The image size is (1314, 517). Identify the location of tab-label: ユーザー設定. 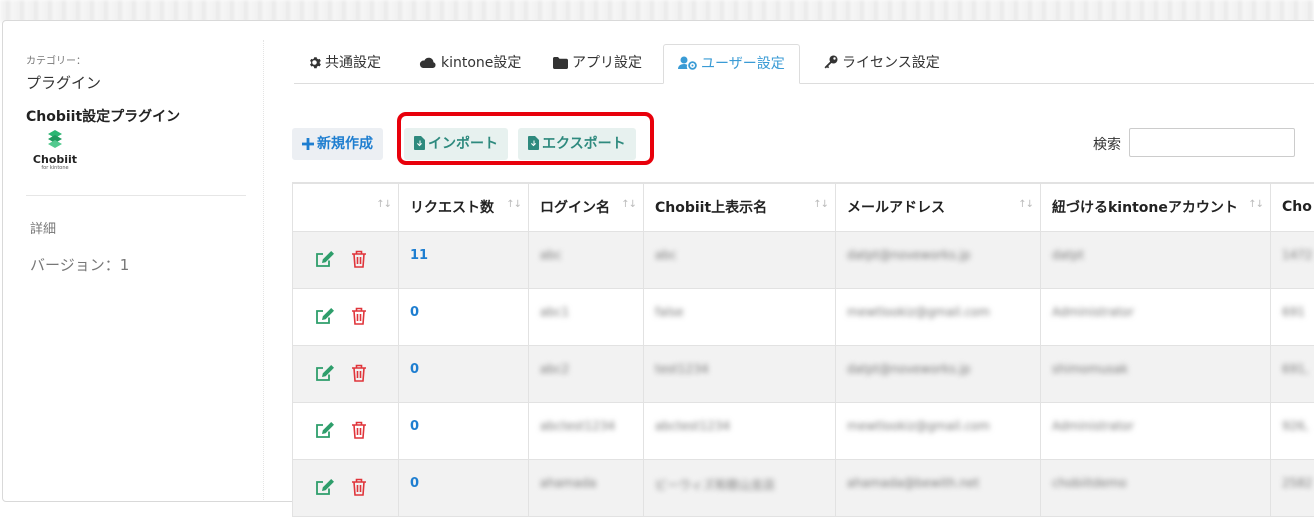
(743, 64).